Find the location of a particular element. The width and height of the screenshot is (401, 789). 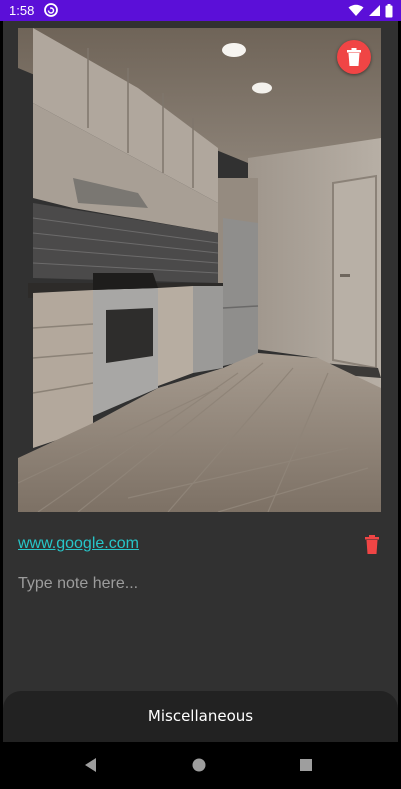

status-icons is located at coordinates (370, 10).